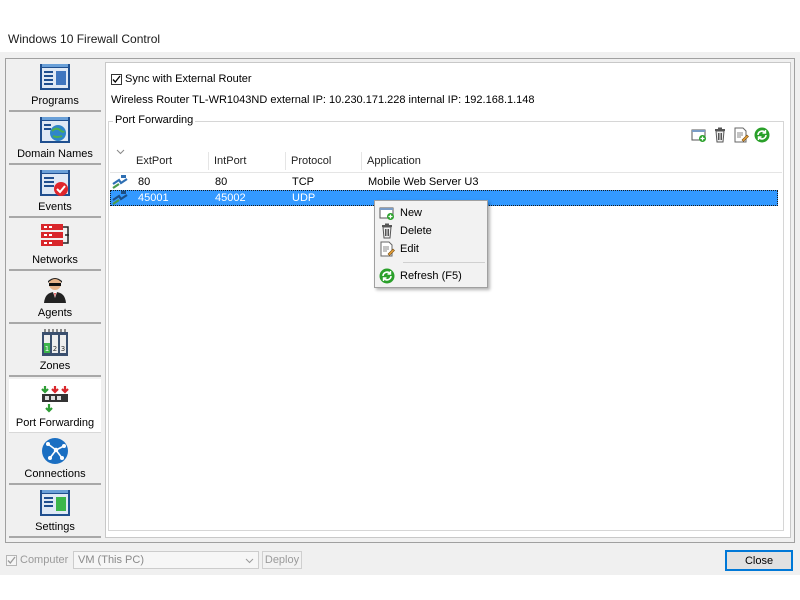 This screenshot has height=600, width=800. What do you see at coordinates (230, 198) in the screenshot?
I see `cell-intport: 45002` at bounding box center [230, 198].